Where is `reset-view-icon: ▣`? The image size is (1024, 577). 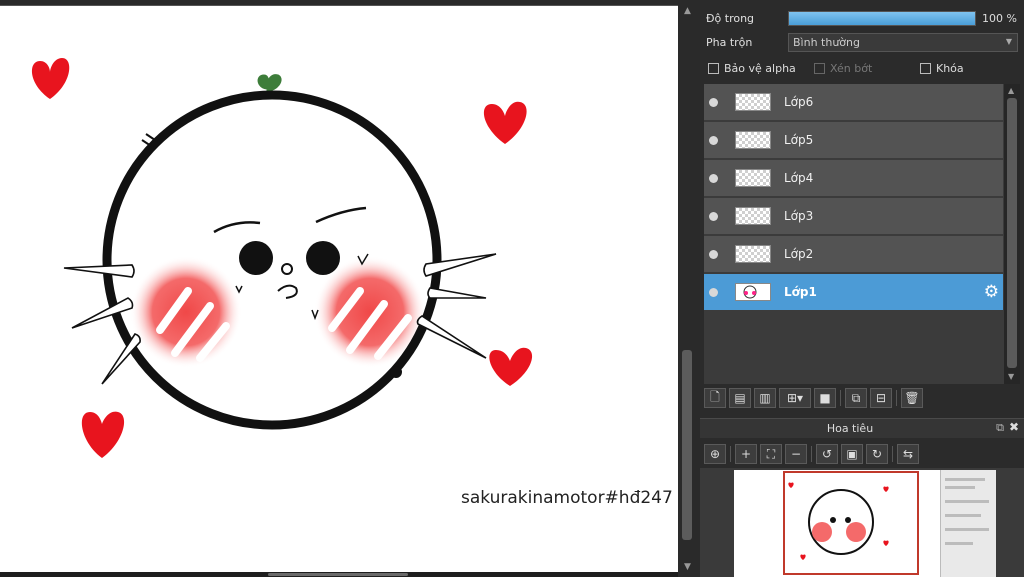
reset-view-icon: ▣ is located at coordinates (852, 454).